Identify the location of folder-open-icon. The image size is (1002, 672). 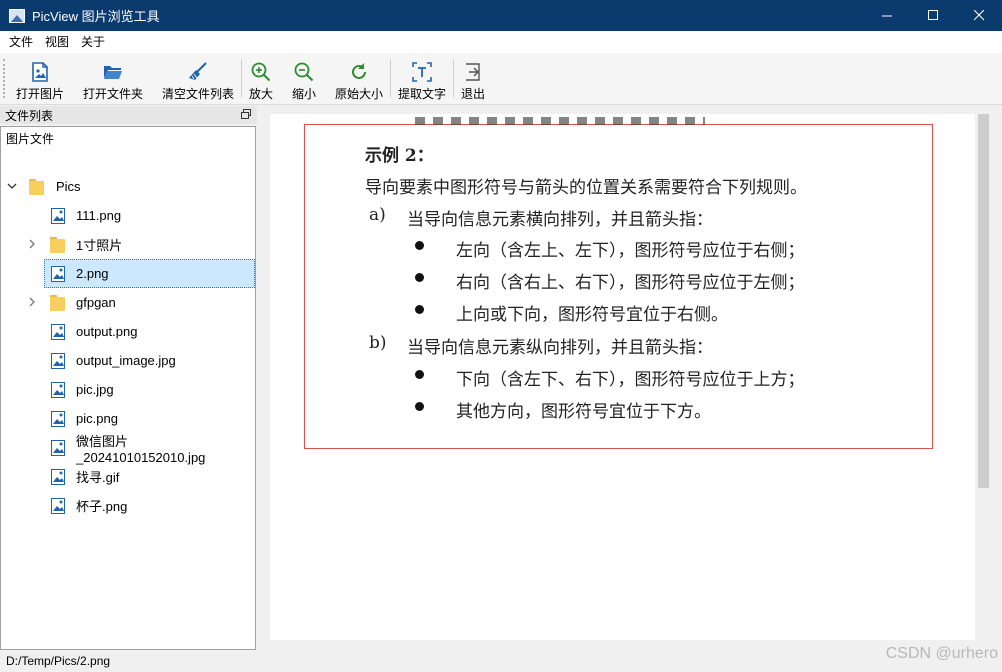
(113, 72).